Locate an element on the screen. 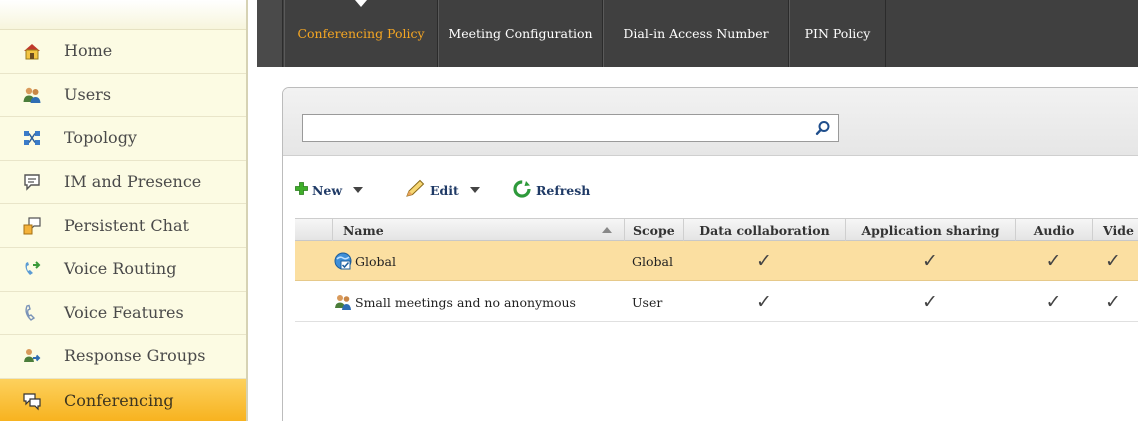  sidebar-item-voice-features: Voice Features is located at coordinates (123, 314).